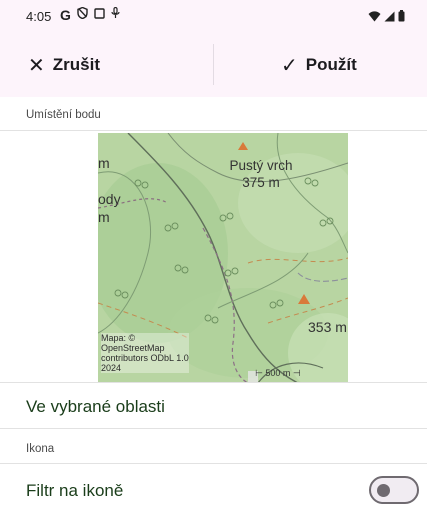  Describe the element at coordinates (213, 15) in the screenshot. I see `status-bar: 4:05 G` at that location.